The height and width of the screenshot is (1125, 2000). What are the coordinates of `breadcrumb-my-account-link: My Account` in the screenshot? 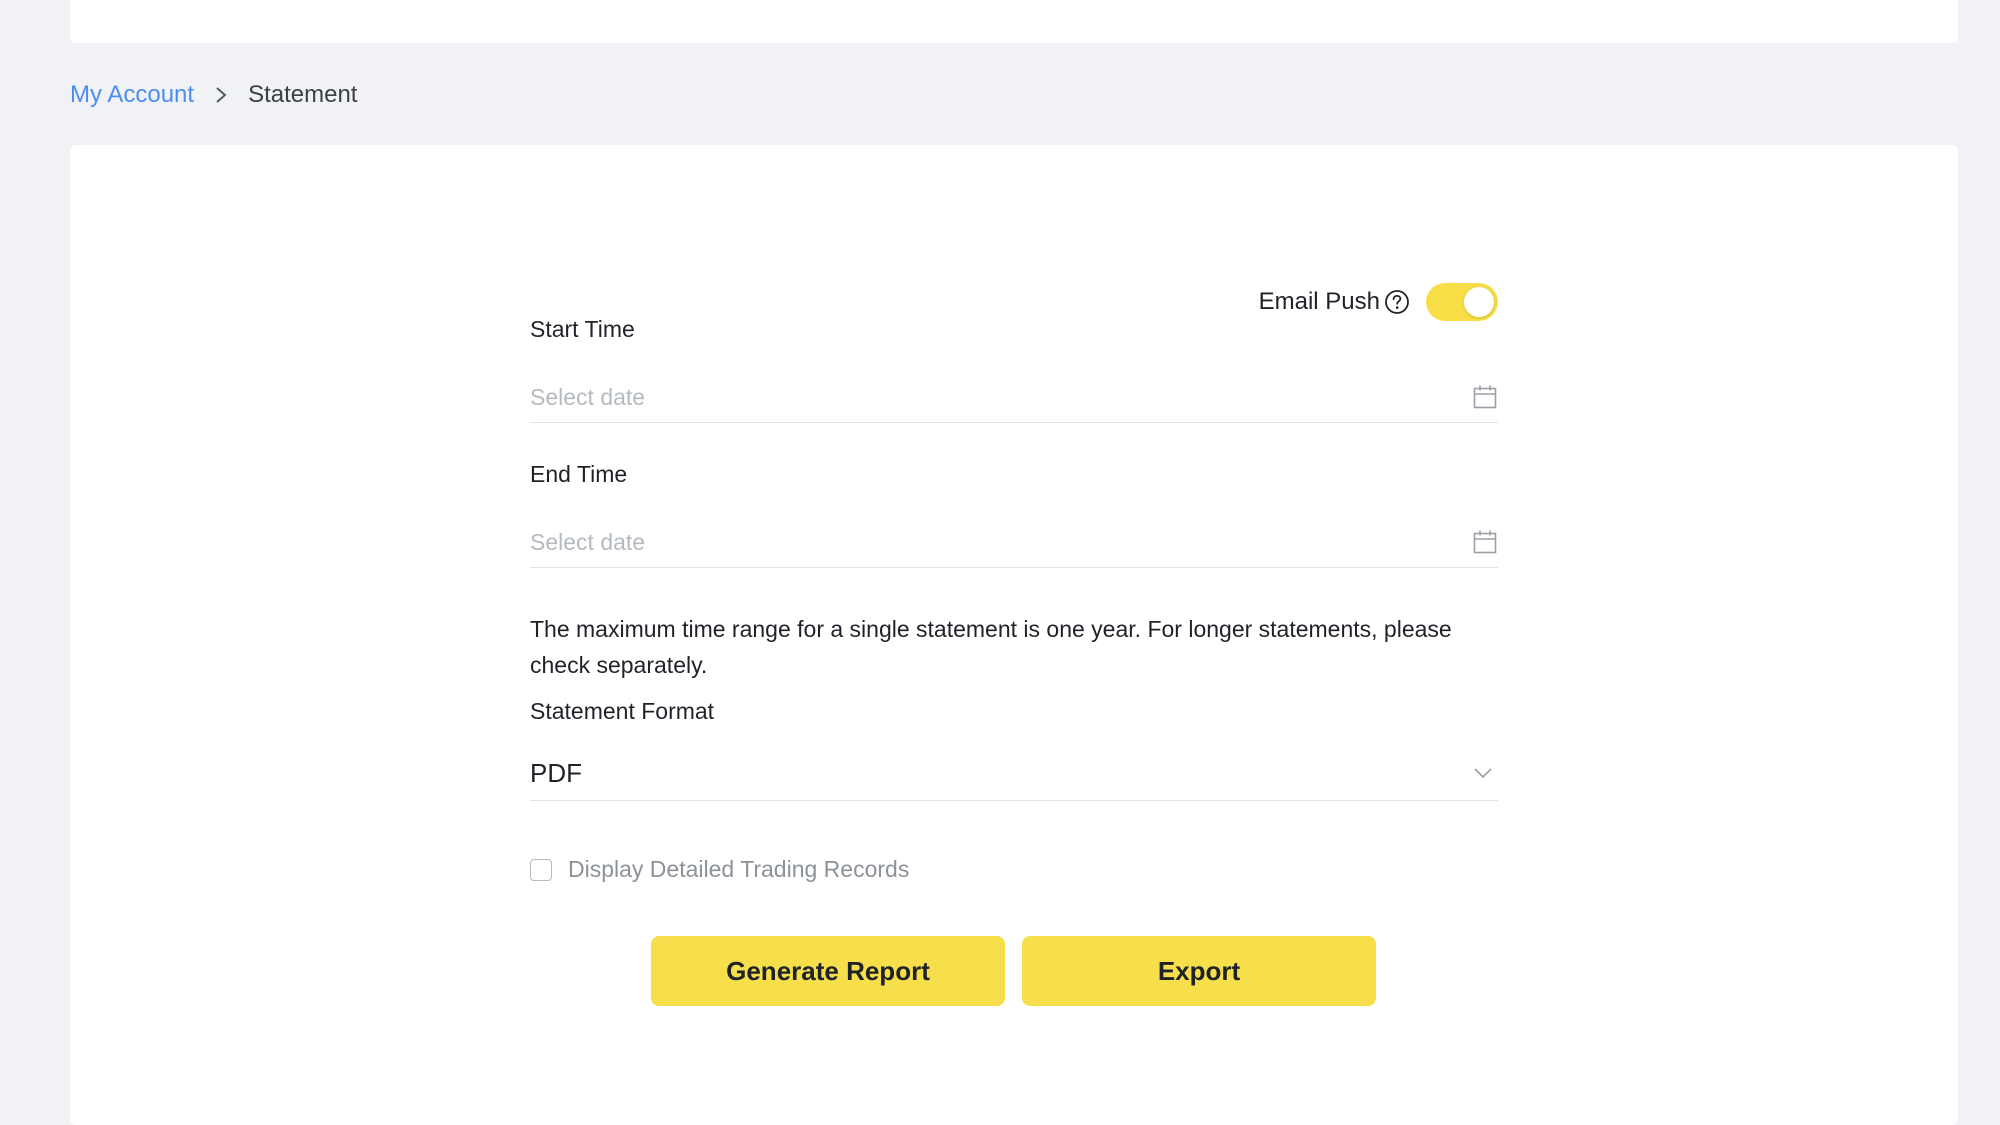 It's located at (132, 95).